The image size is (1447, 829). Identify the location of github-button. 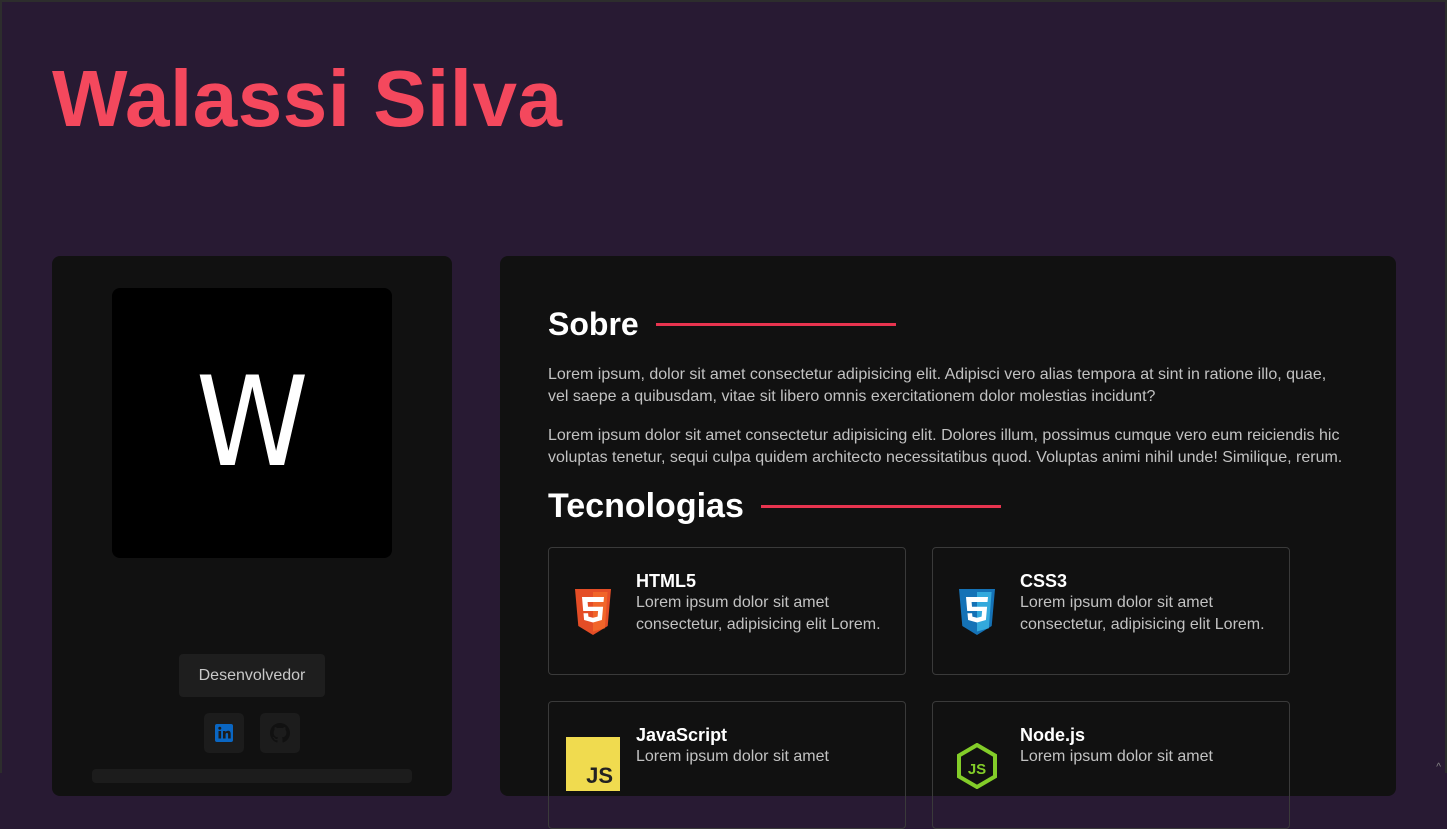
(280, 733).